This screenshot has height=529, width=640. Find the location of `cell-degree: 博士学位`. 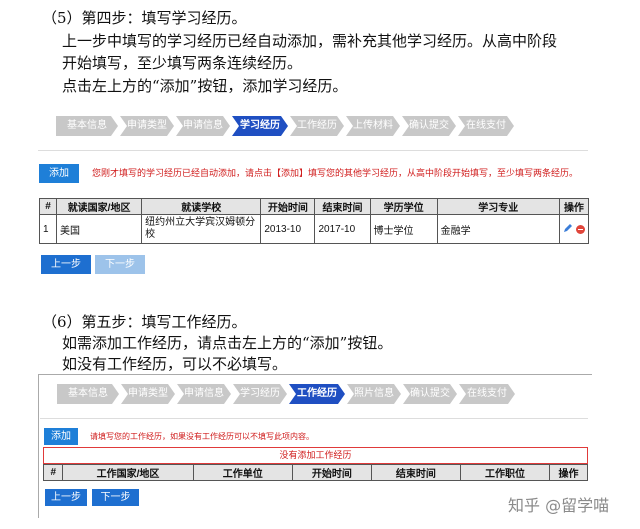

cell-degree: 博士学位 is located at coordinates (403, 229).